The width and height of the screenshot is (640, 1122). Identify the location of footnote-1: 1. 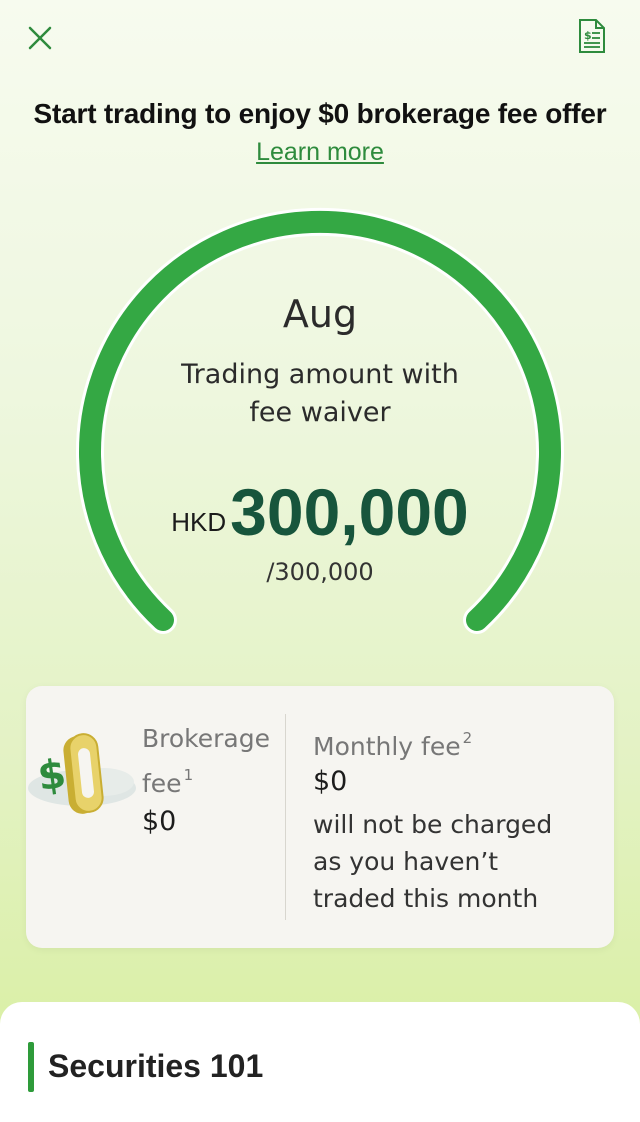
(188, 775).